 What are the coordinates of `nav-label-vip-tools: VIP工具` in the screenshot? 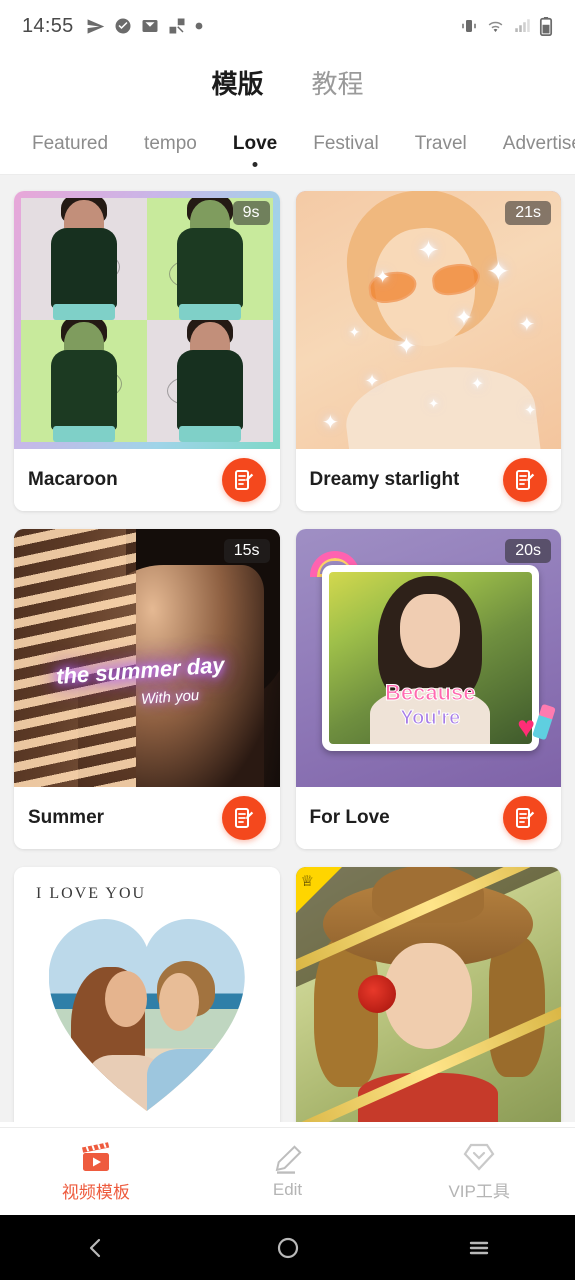 It's located at (479, 1191).